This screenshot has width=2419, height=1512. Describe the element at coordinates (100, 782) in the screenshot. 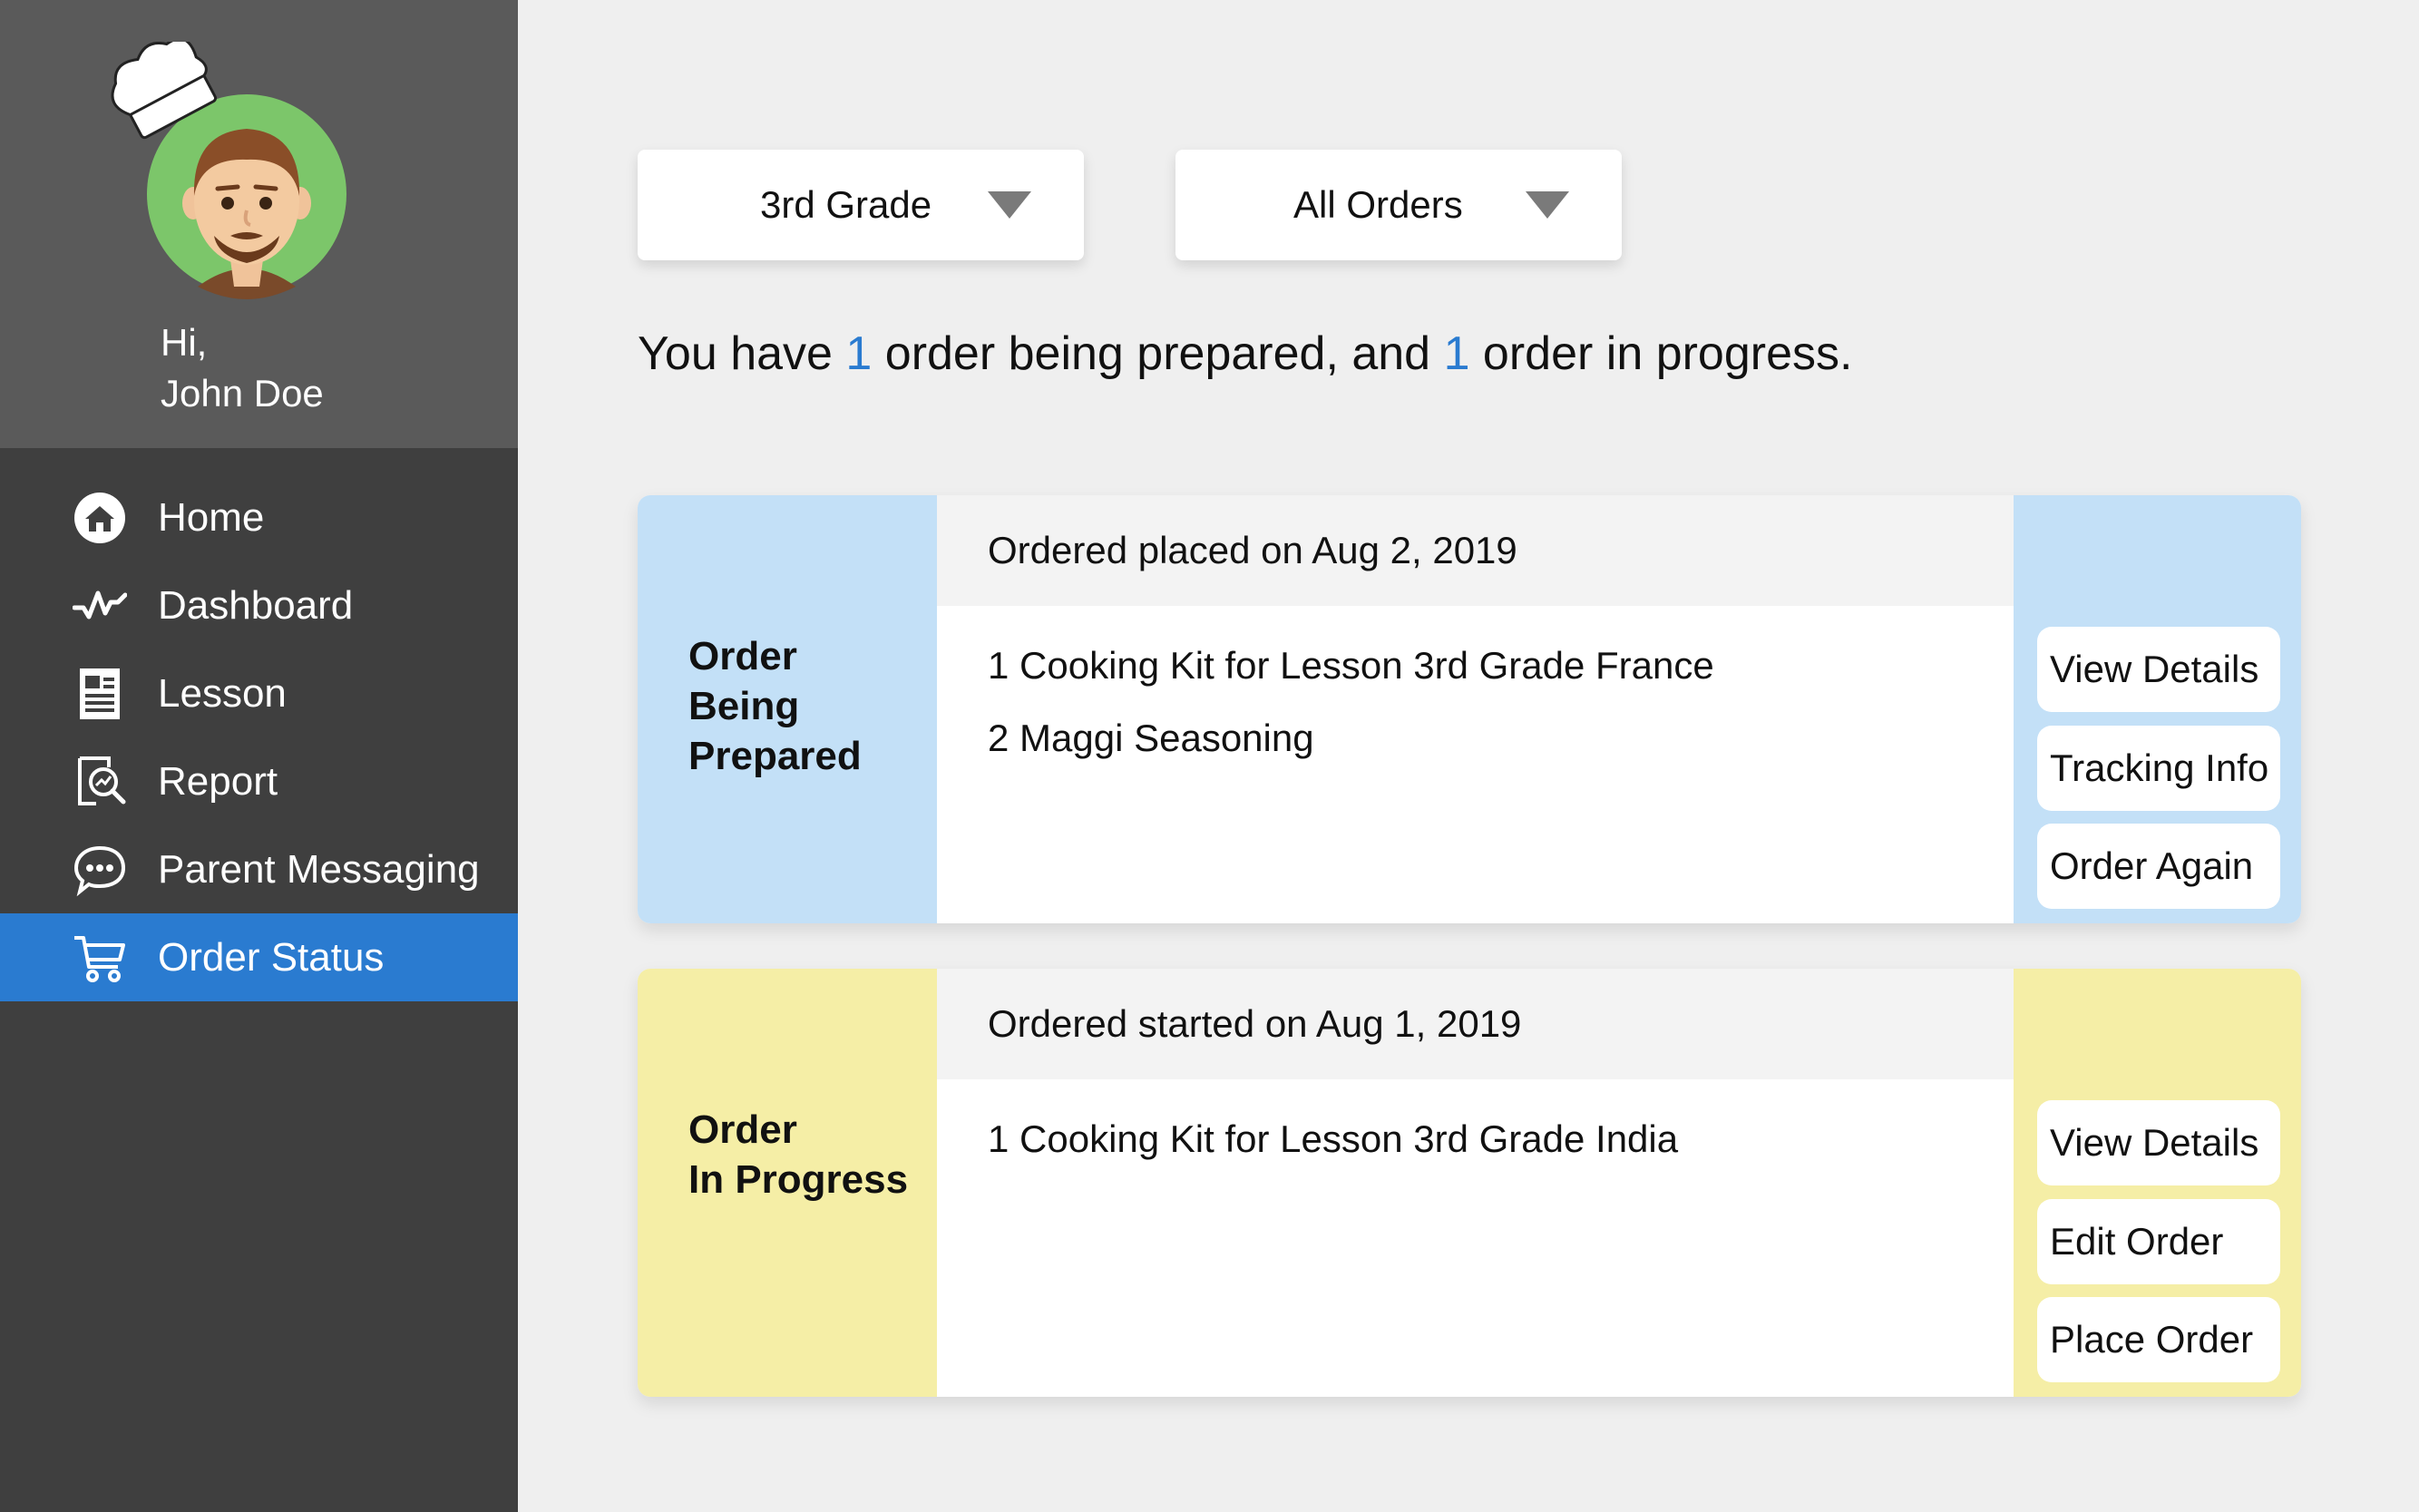

I see `report-icon` at that location.